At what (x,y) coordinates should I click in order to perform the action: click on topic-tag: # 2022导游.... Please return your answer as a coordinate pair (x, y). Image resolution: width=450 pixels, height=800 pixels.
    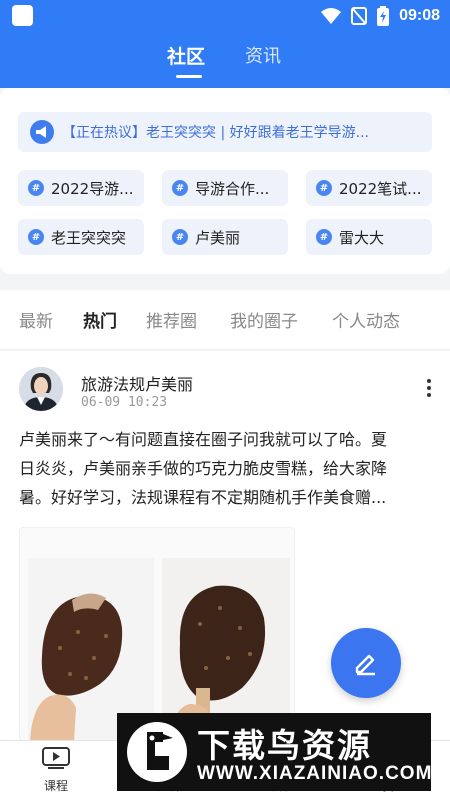
    Looking at the image, I should click on (81, 188).